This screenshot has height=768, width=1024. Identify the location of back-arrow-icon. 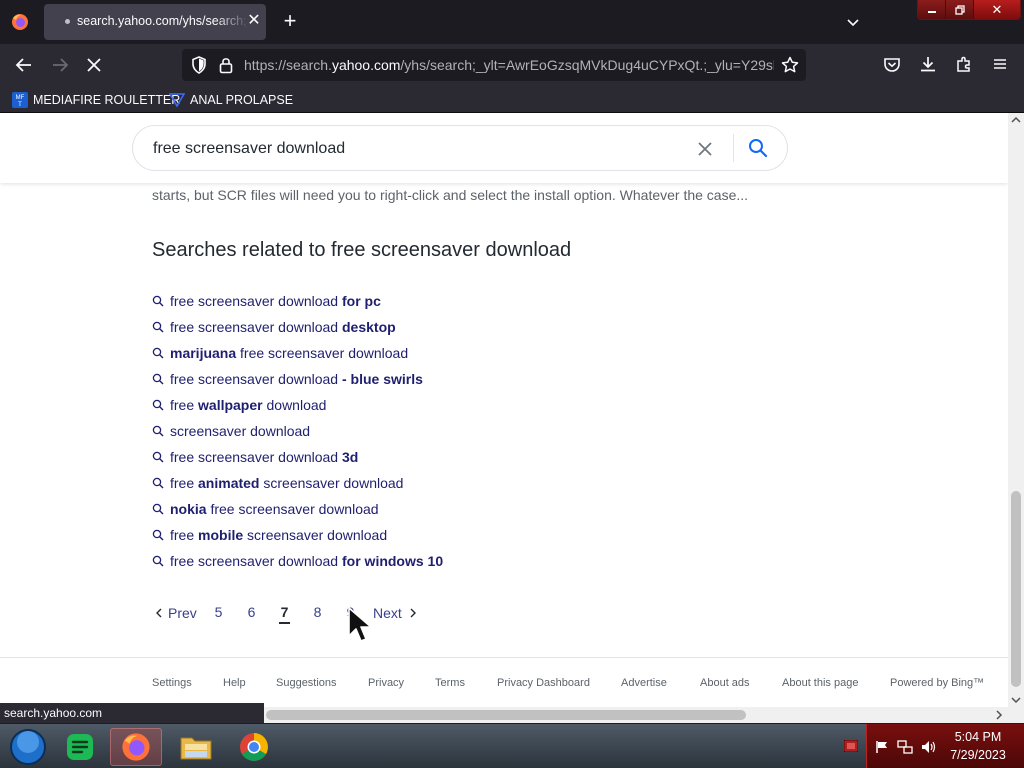
(24, 65).